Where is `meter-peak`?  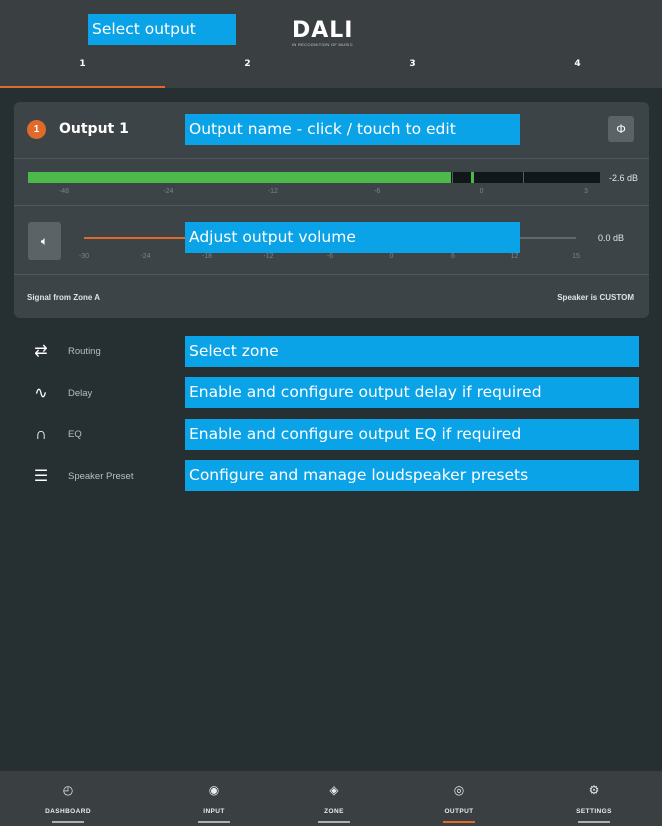
meter-peak is located at coordinates (472, 177).